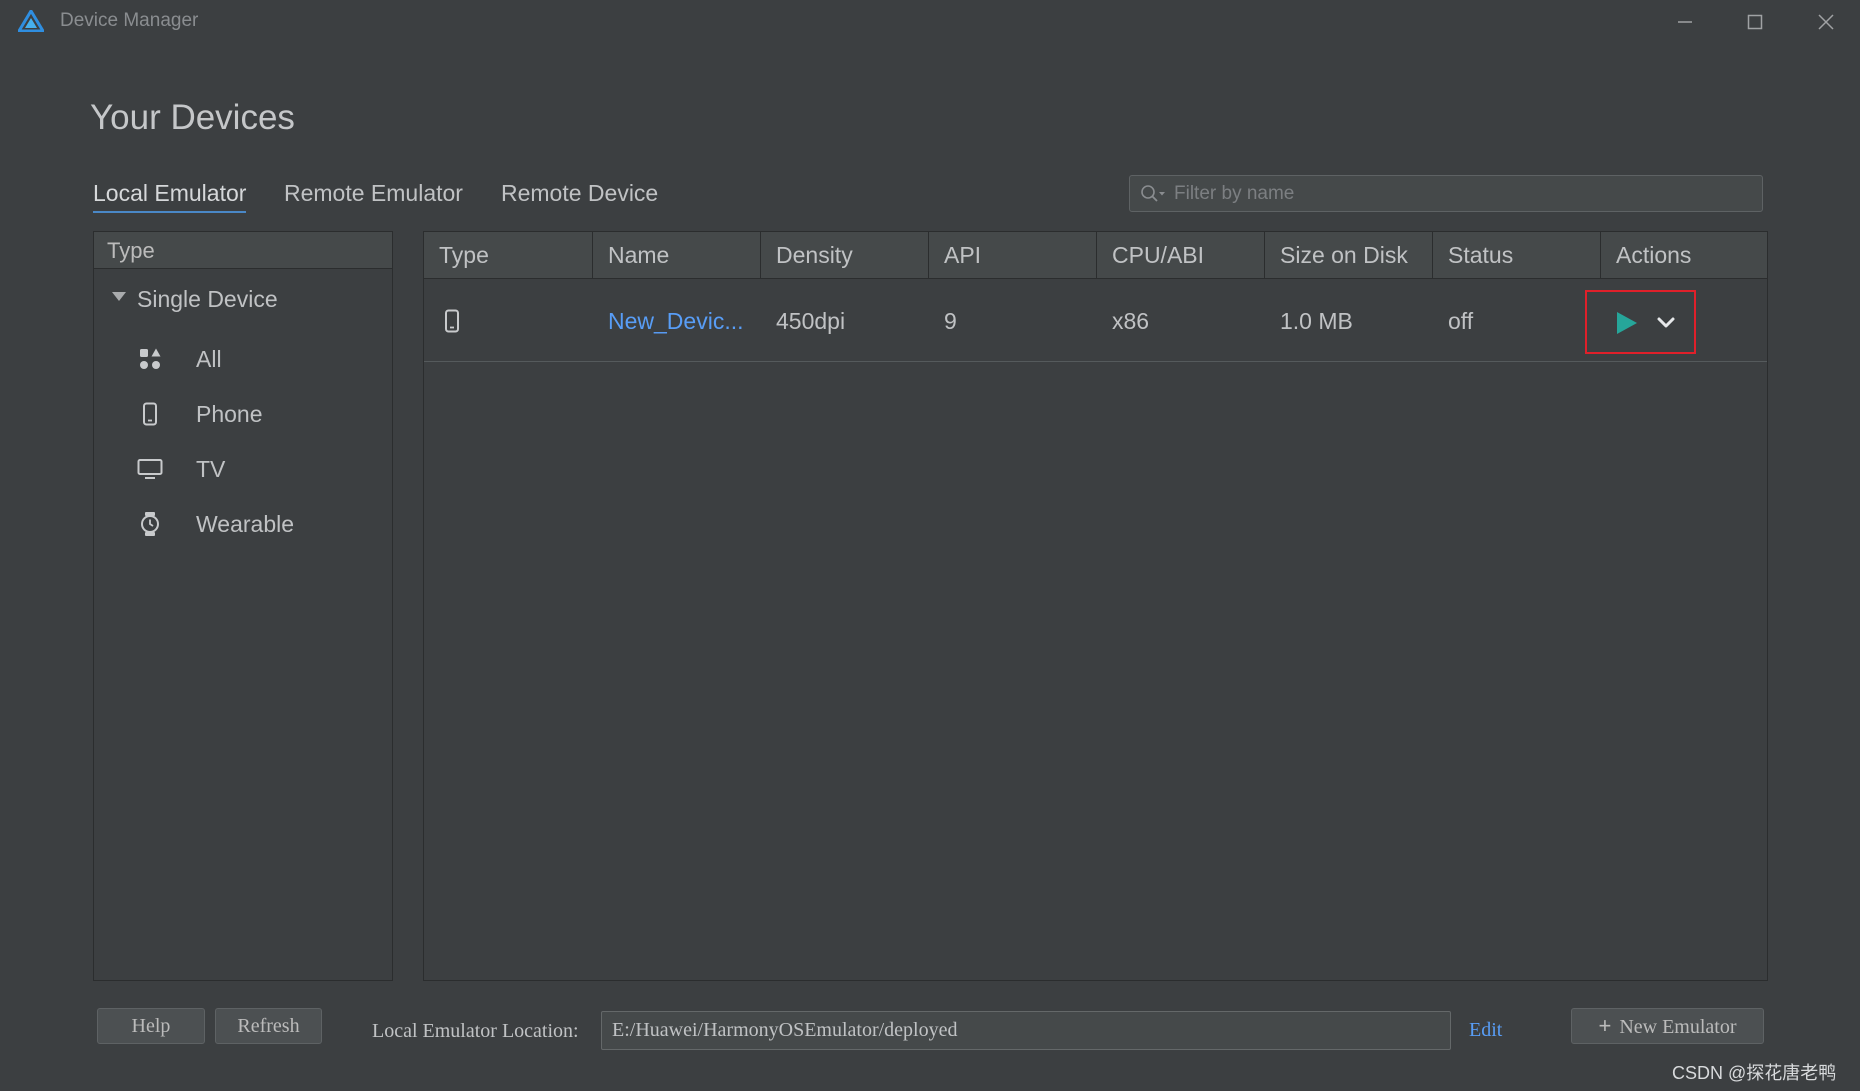 The height and width of the screenshot is (1091, 1860). Describe the element at coordinates (845, 255) in the screenshot. I see `column-header-density: Density` at that location.